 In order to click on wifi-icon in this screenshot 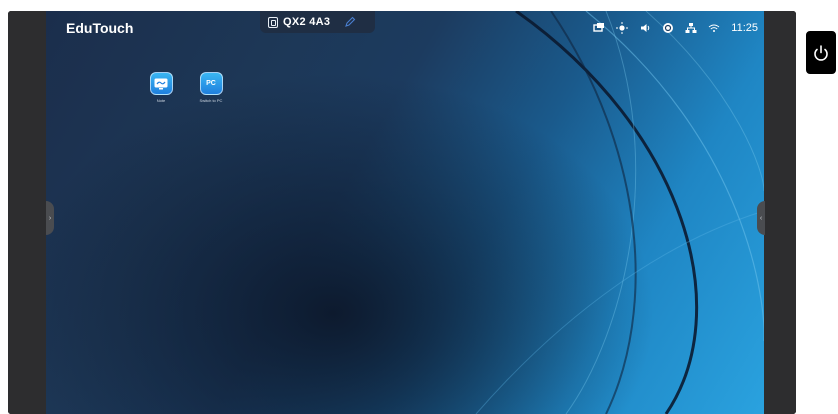, I will do `click(714, 28)`.